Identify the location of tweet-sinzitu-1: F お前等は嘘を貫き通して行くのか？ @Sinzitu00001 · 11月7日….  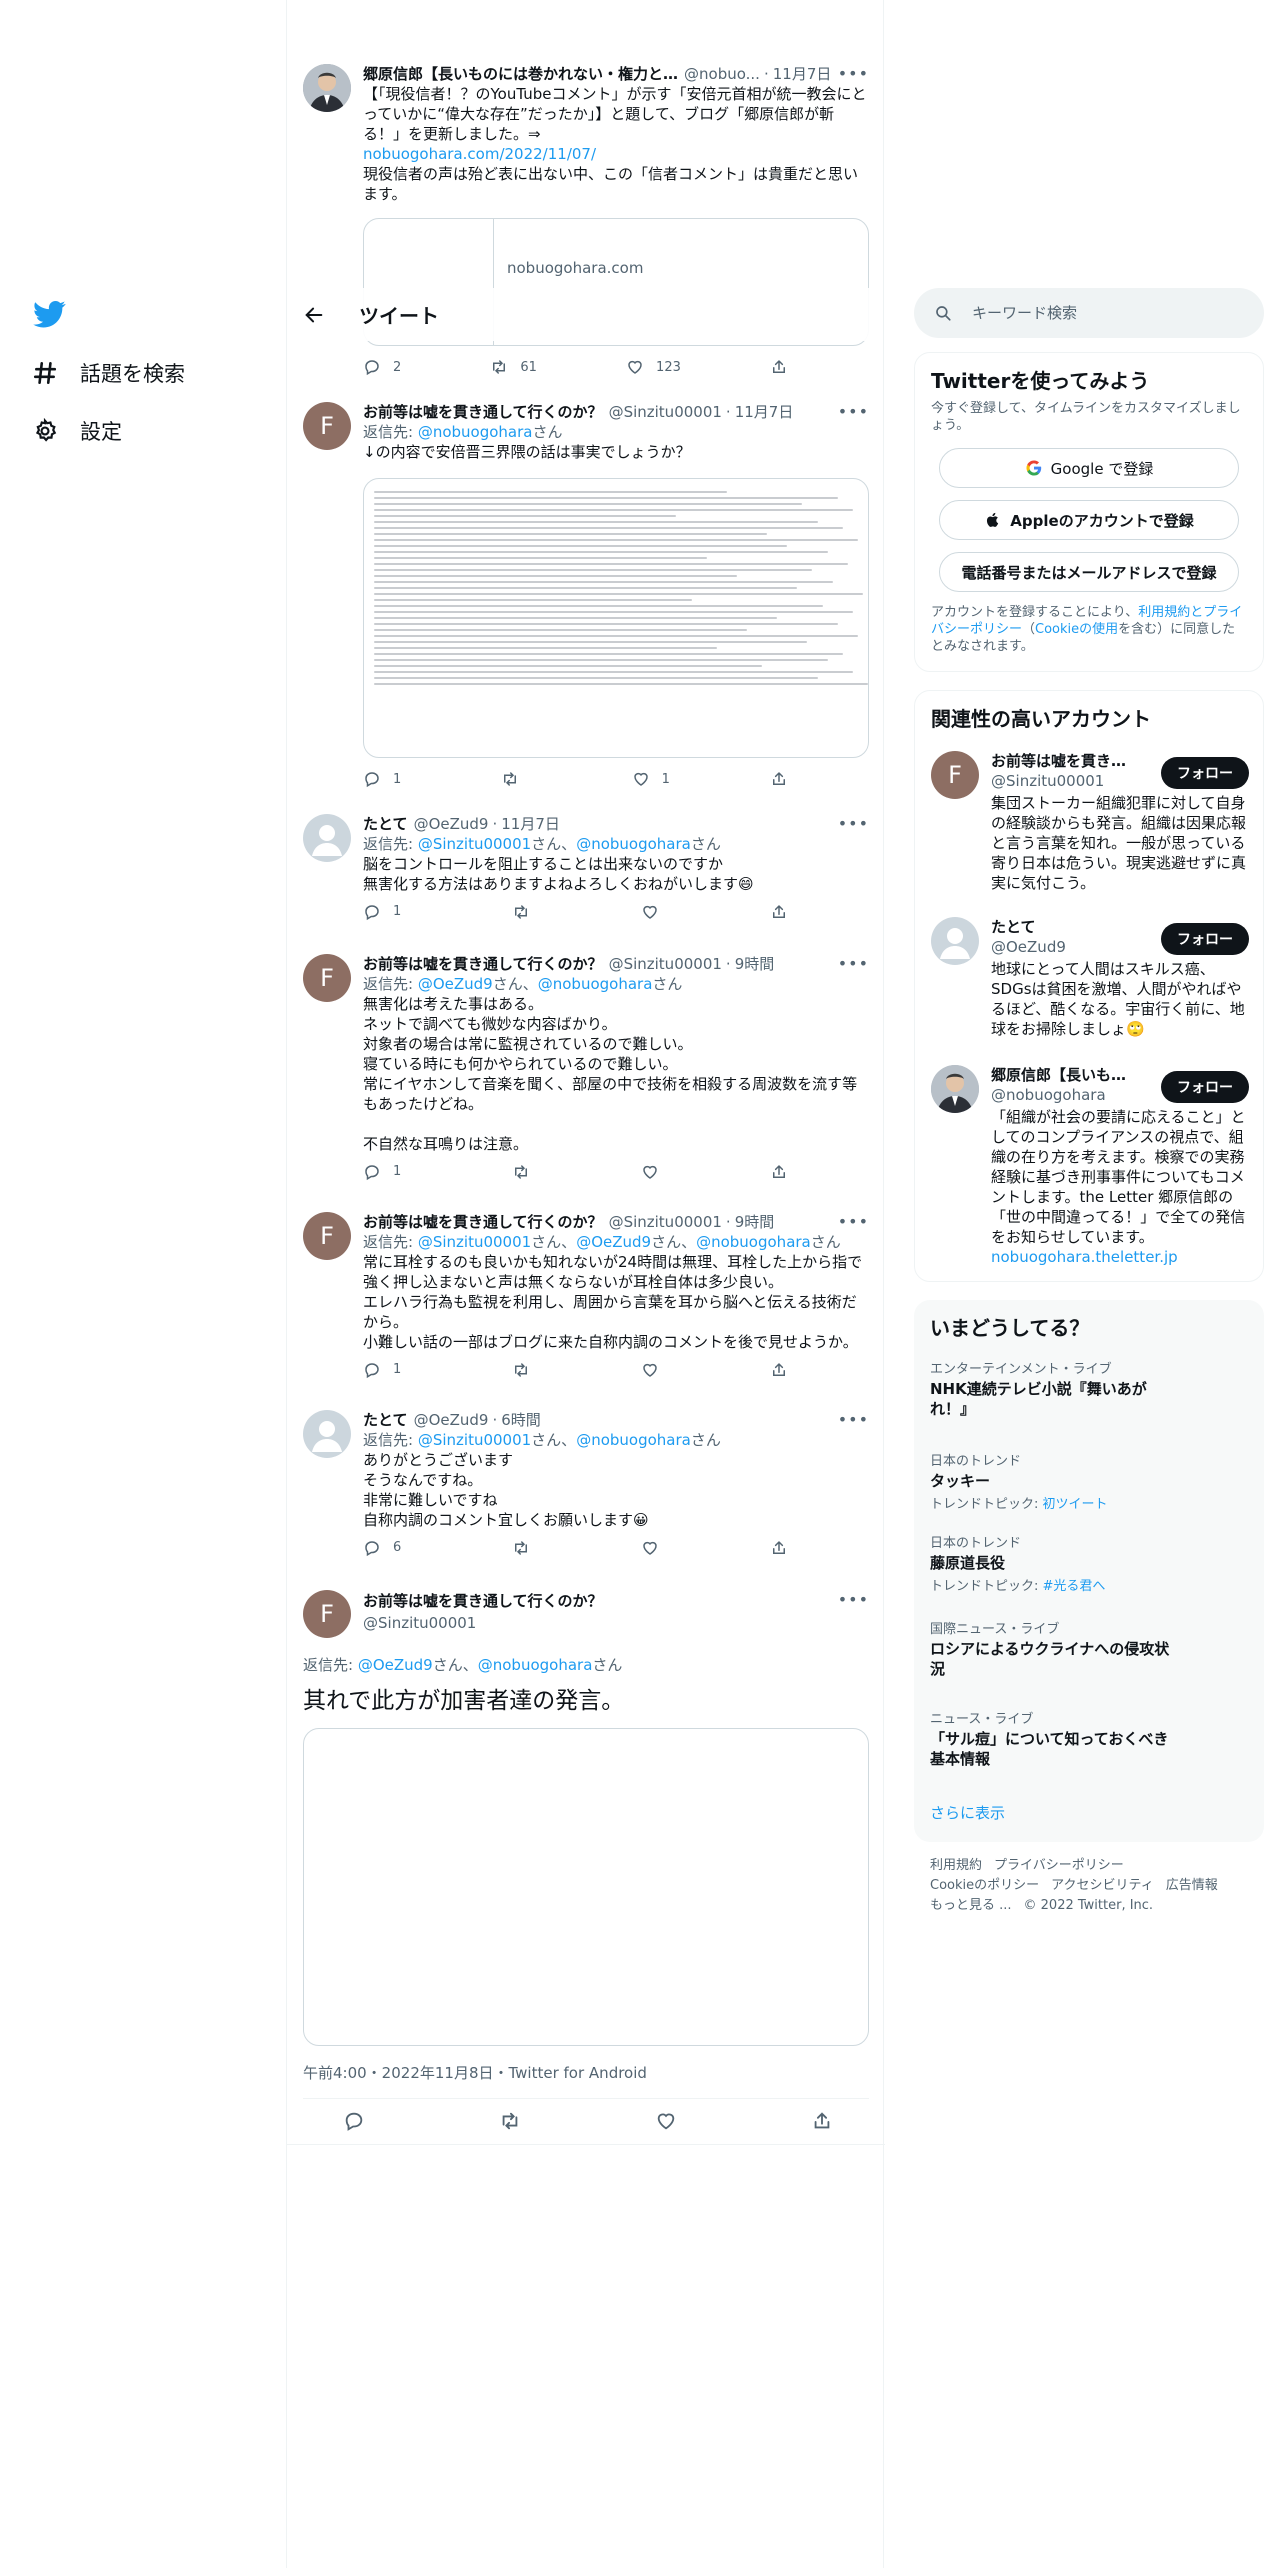
(586, 597).